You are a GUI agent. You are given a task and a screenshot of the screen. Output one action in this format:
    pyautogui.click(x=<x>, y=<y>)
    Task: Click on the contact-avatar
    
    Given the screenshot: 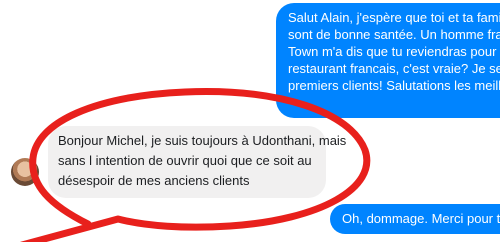 What is the action you would take?
    pyautogui.click(x=25, y=172)
    